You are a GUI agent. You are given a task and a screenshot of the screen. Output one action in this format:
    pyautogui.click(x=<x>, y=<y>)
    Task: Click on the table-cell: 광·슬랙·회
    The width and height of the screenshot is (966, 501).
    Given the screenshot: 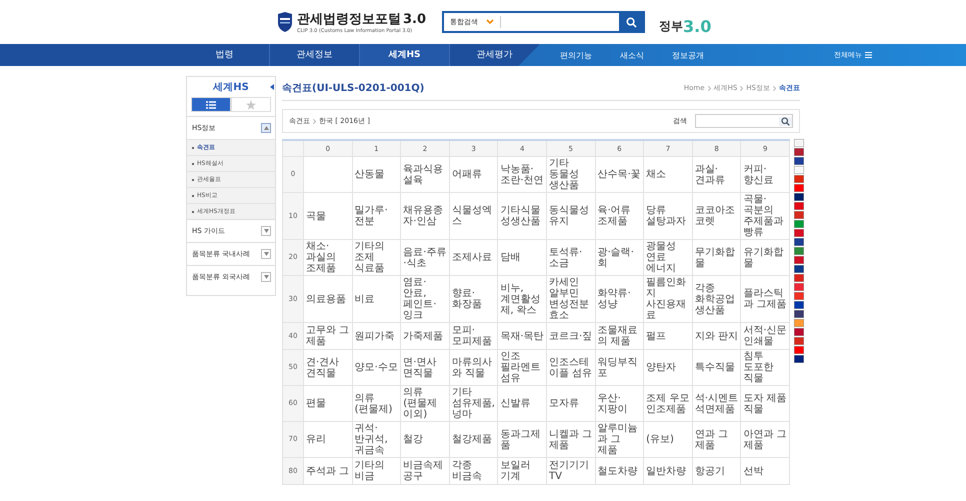 What is the action you would take?
    pyautogui.click(x=619, y=258)
    